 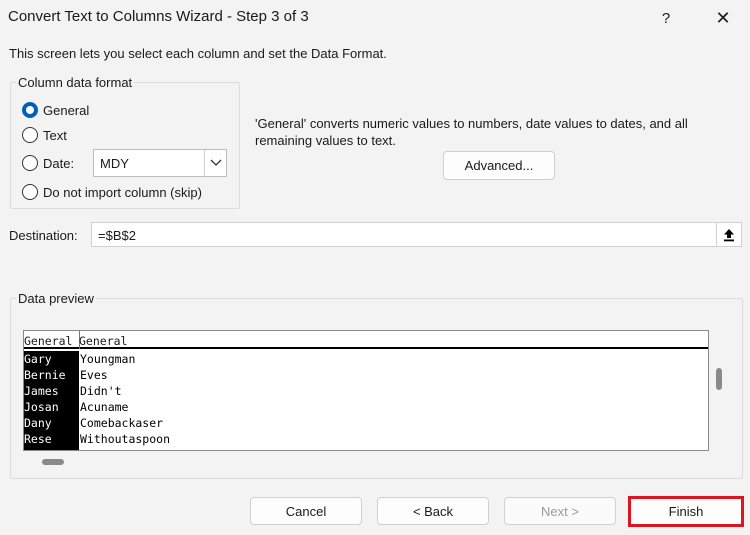 I want to click on radio-date-label: Date:, so click(x=59, y=163).